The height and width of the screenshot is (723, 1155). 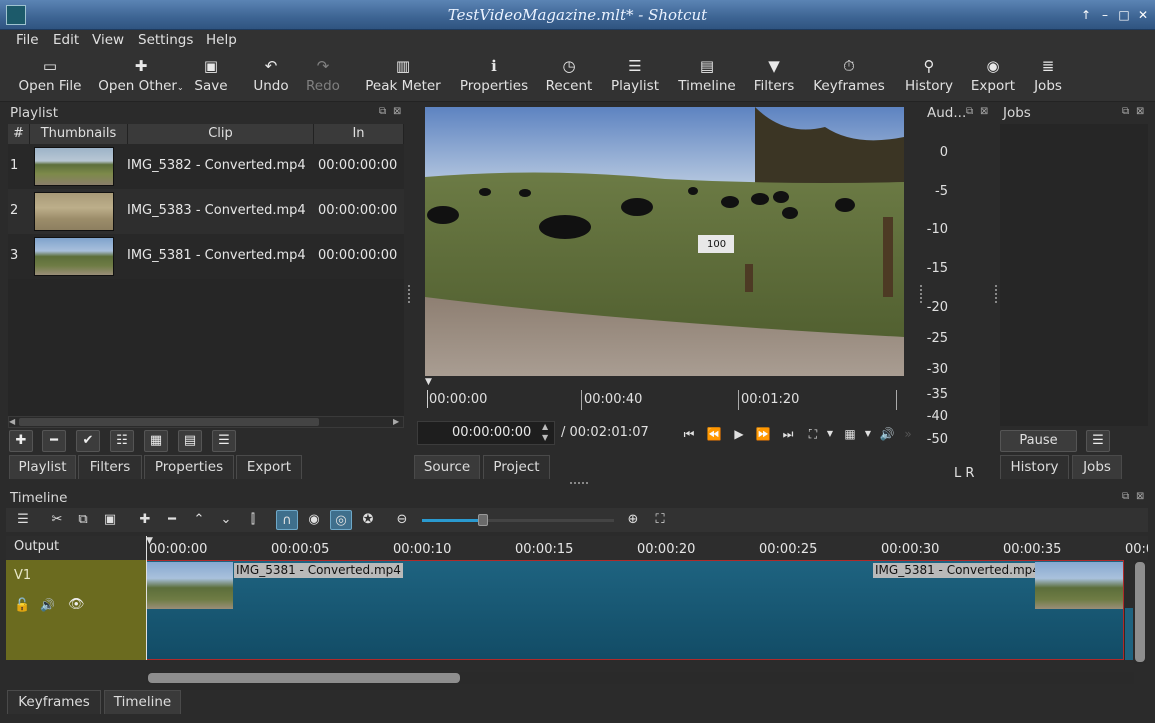 I want to click on paste-button: ▣, so click(x=110, y=520).